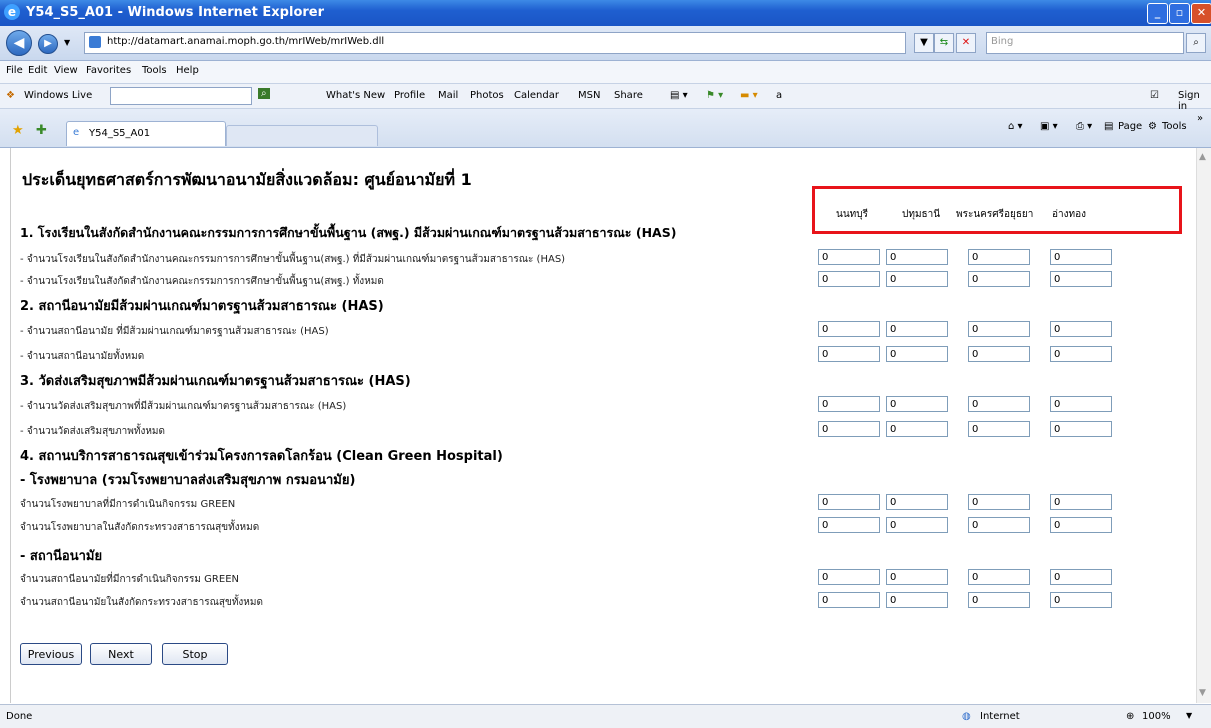 The width and height of the screenshot is (1211, 728). I want to click on link-share: Share, so click(628, 95).